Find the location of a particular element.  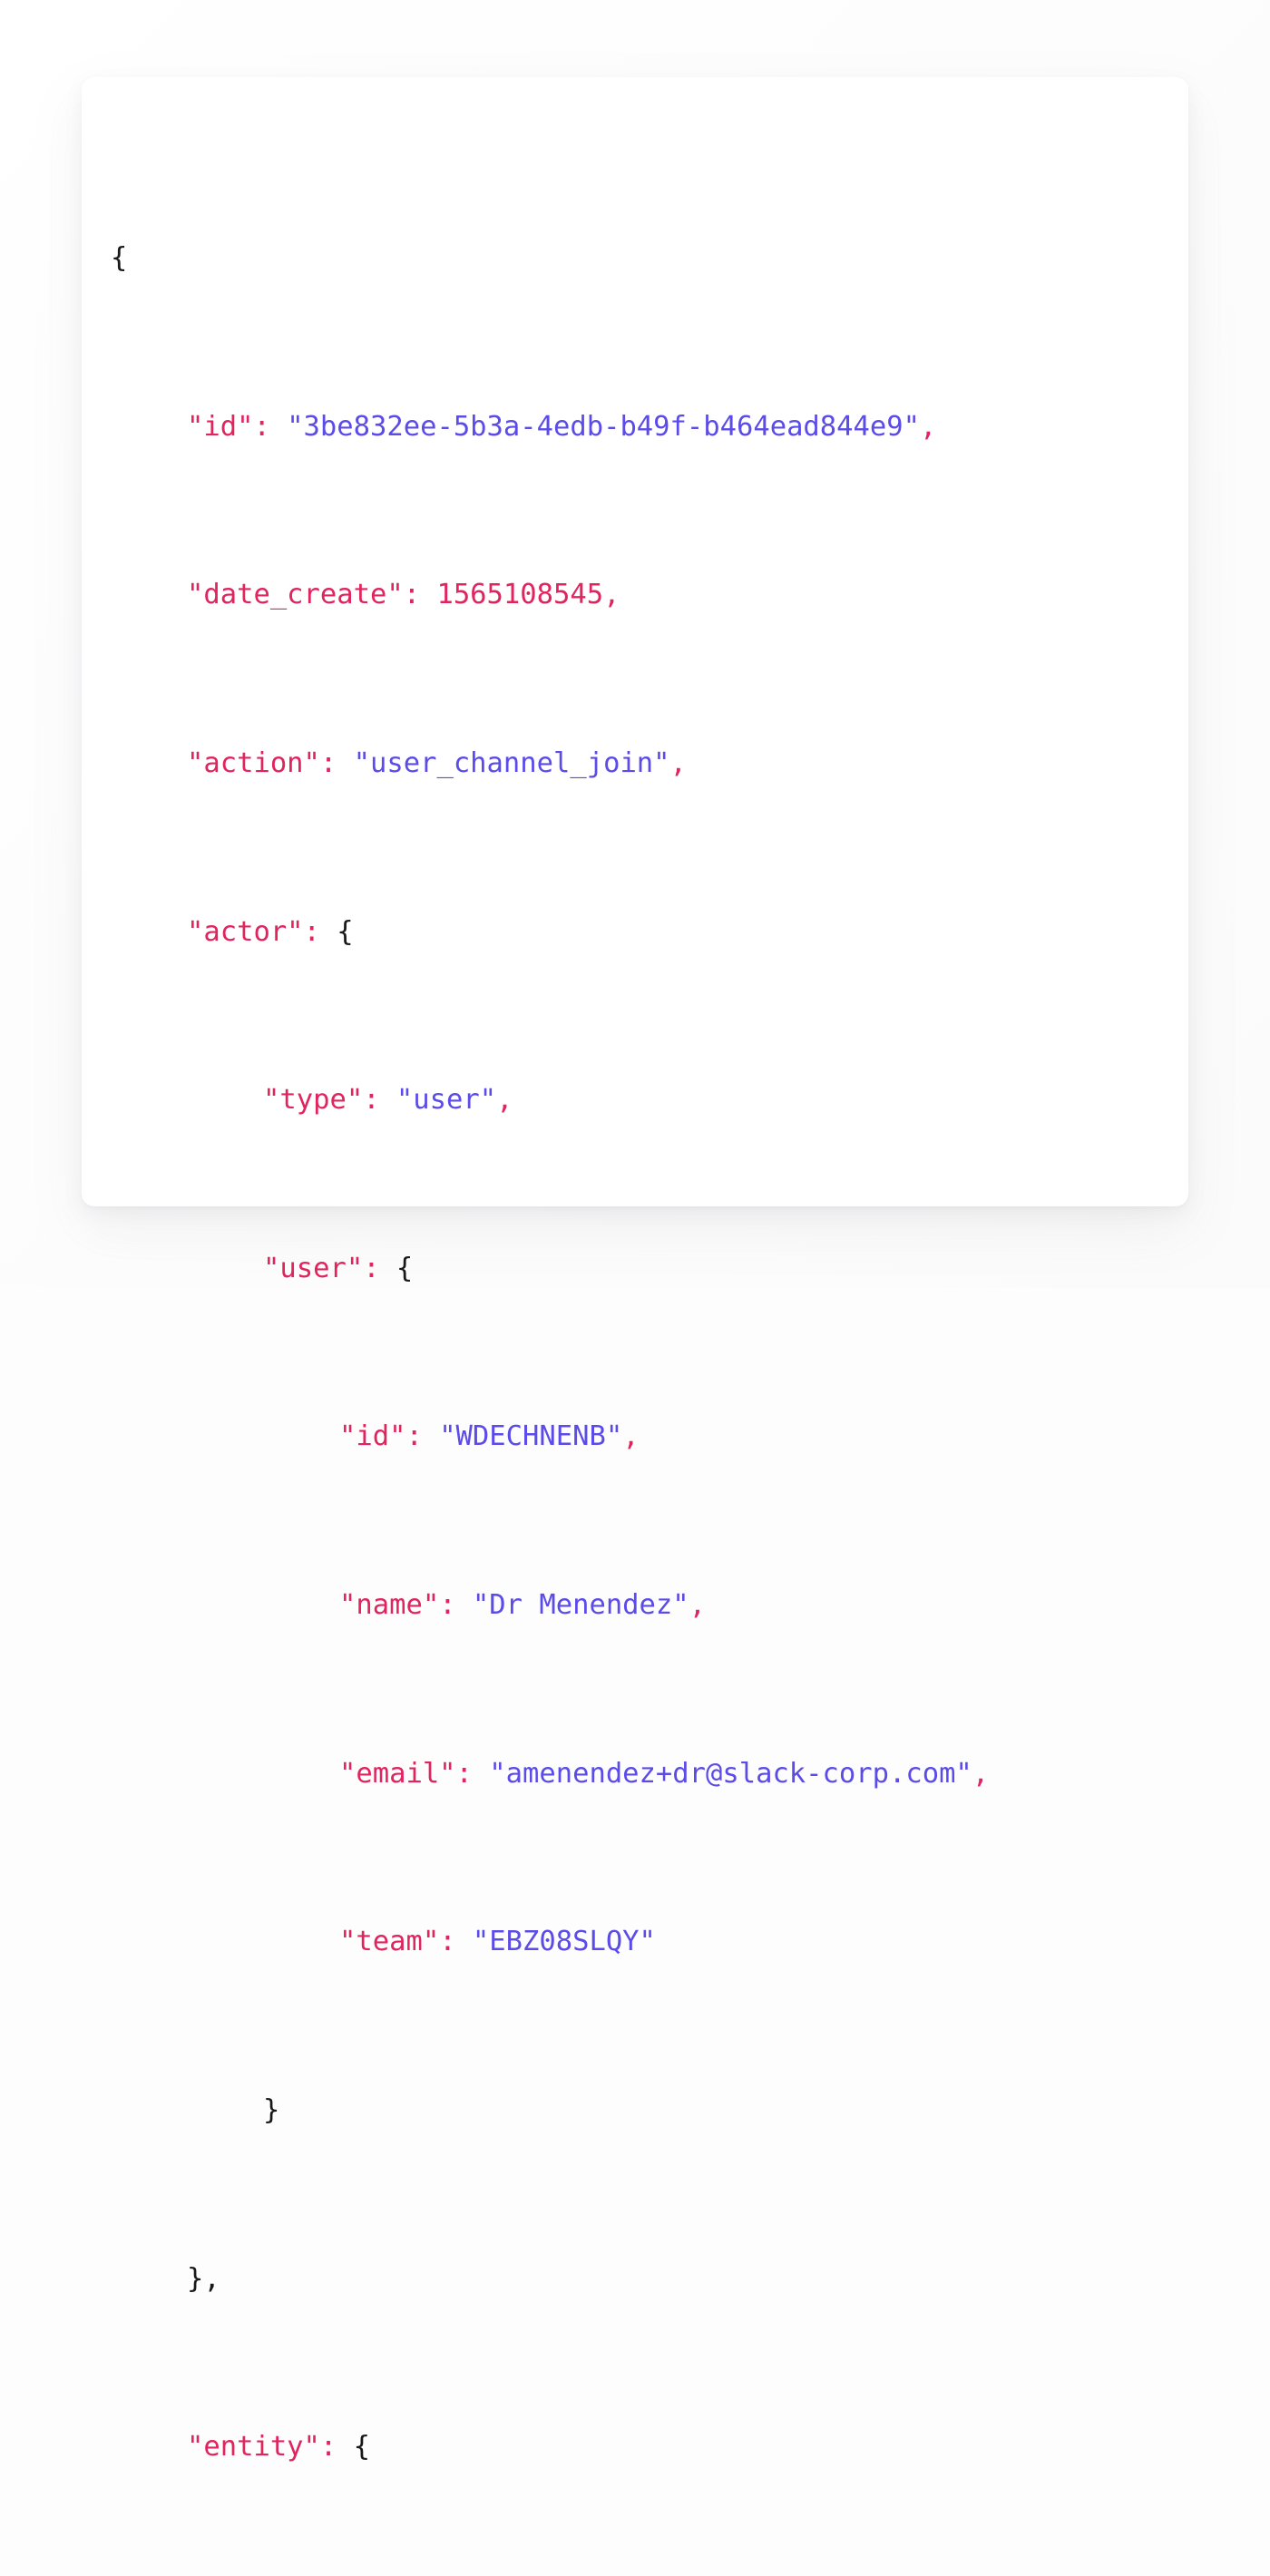

comma-user-name: , is located at coordinates (698, 1605).